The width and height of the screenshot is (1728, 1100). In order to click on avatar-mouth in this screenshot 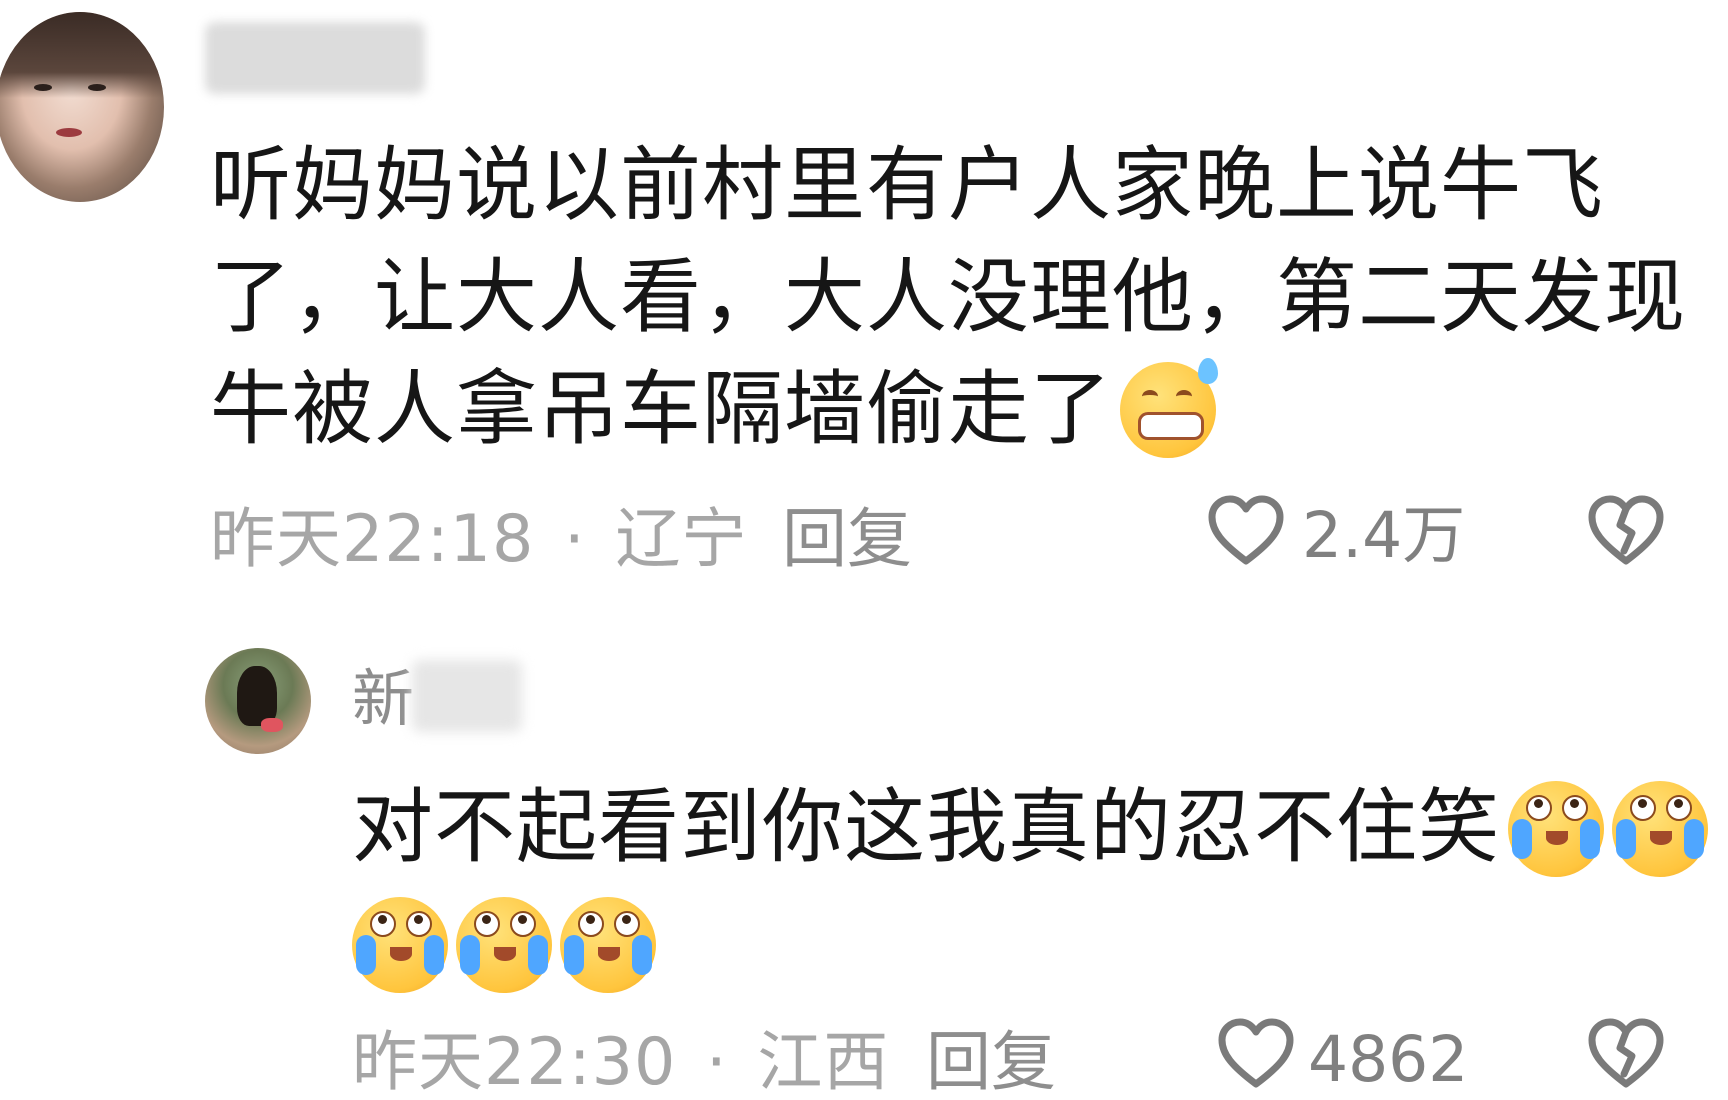, I will do `click(69, 132)`.